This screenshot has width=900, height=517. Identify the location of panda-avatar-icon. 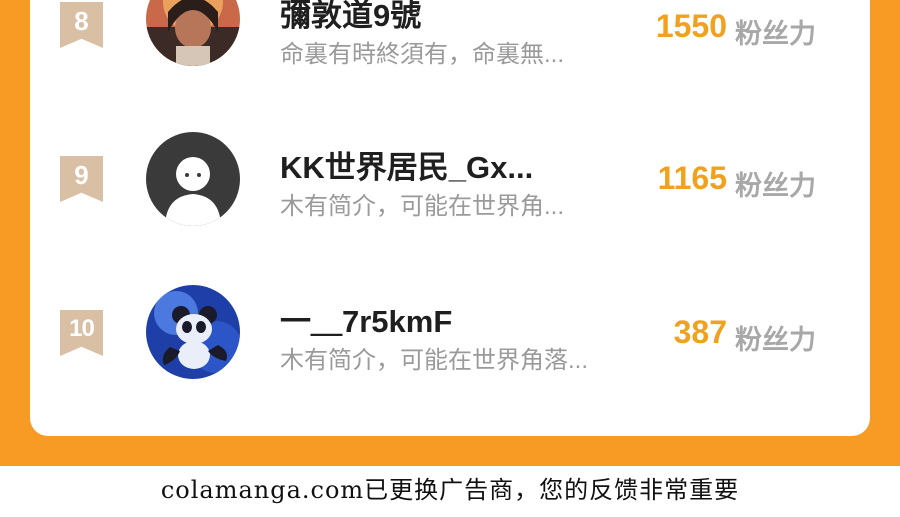
(193, 332).